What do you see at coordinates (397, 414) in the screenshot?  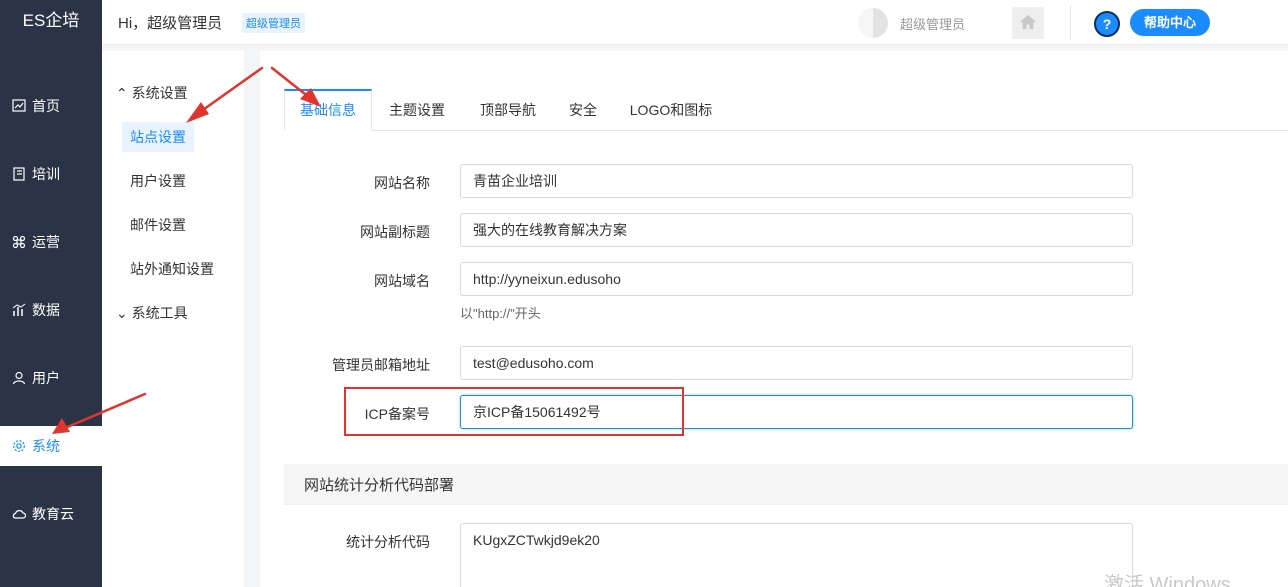 I see `icp-label: ICP备案号` at bounding box center [397, 414].